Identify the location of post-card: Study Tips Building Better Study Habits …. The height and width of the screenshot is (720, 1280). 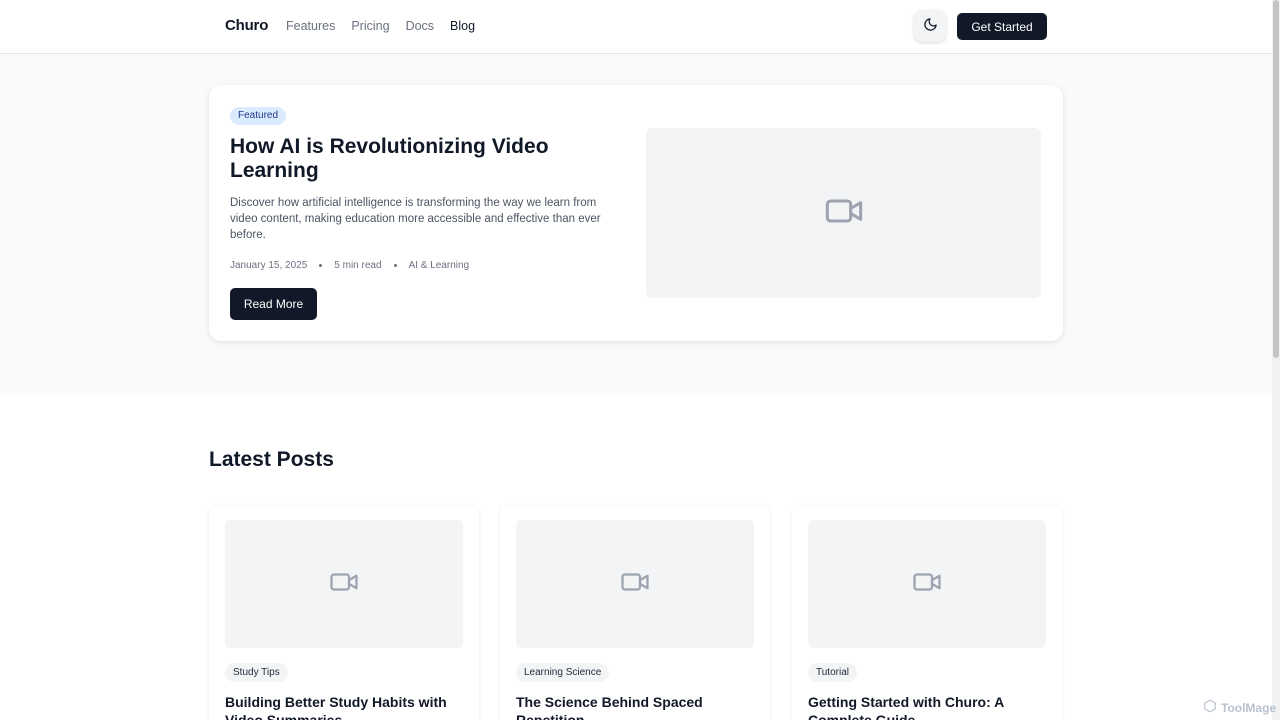
(344, 612).